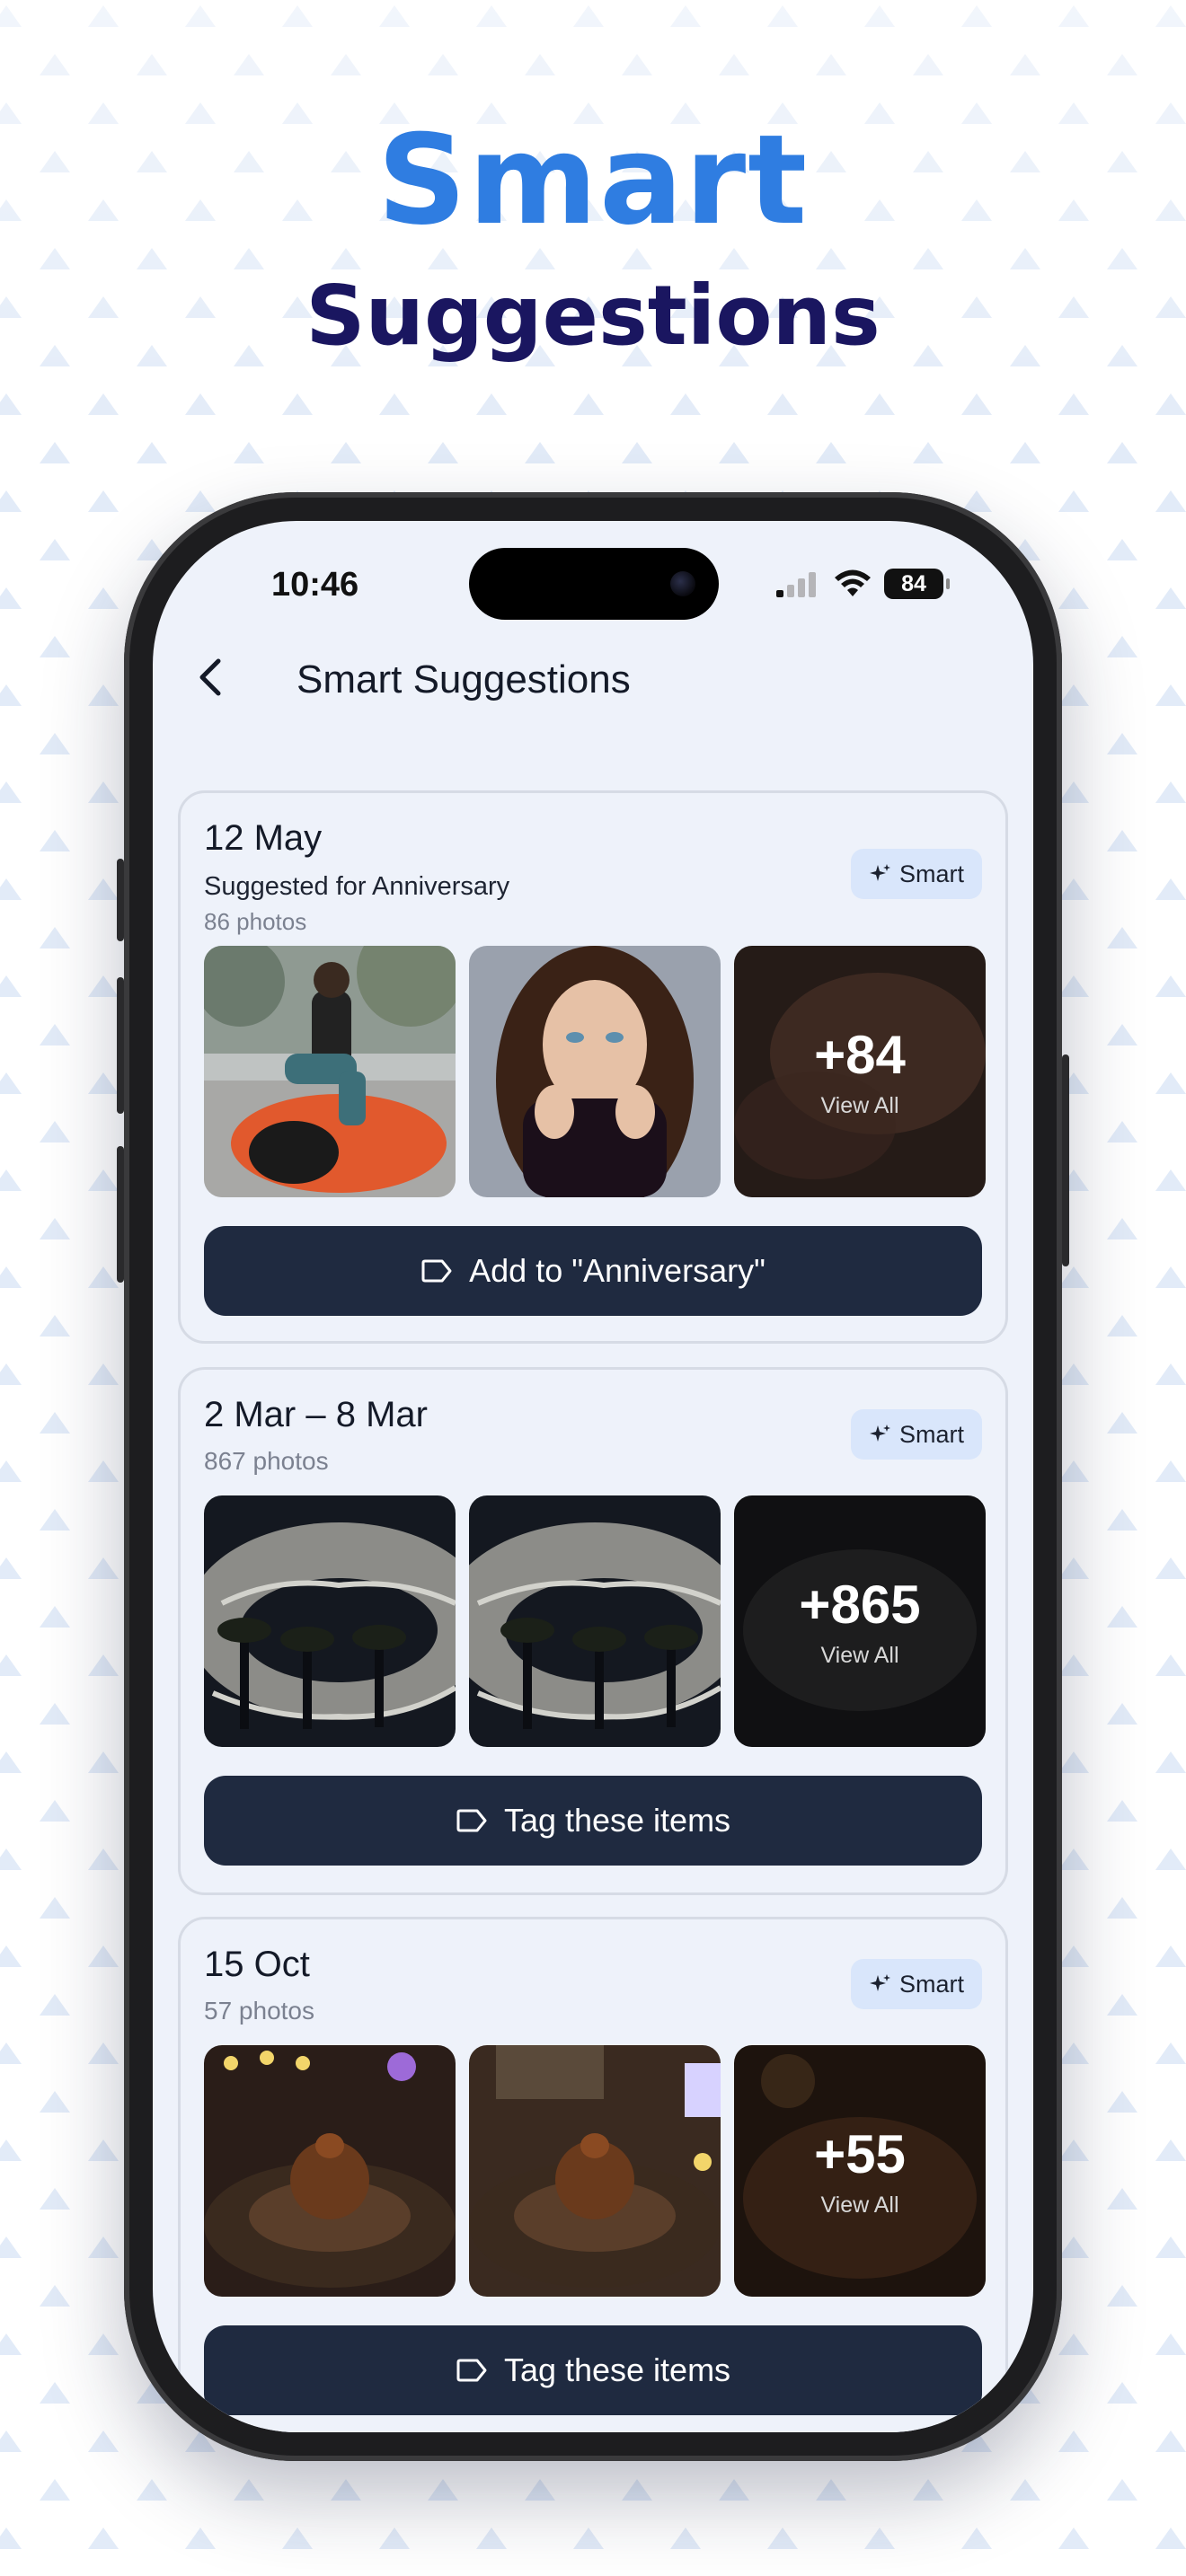  Describe the element at coordinates (860, 1605) in the screenshot. I see `more-count: +865` at that location.